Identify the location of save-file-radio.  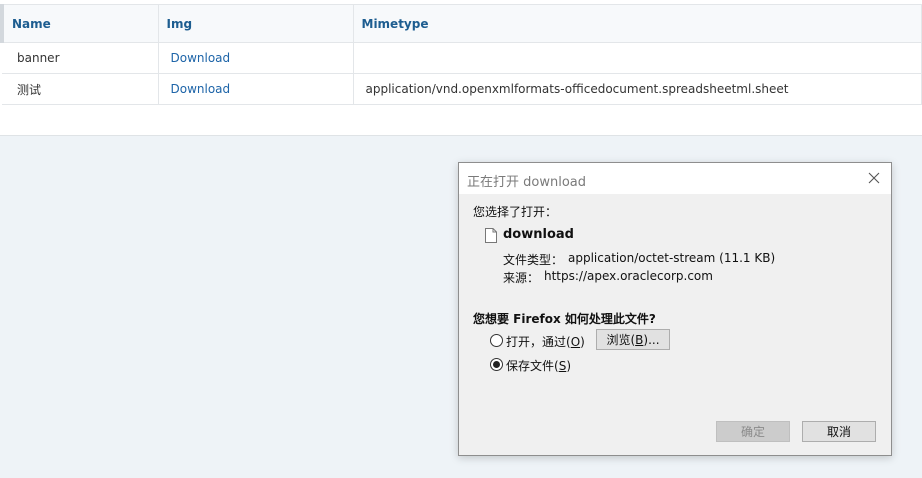
(496, 364).